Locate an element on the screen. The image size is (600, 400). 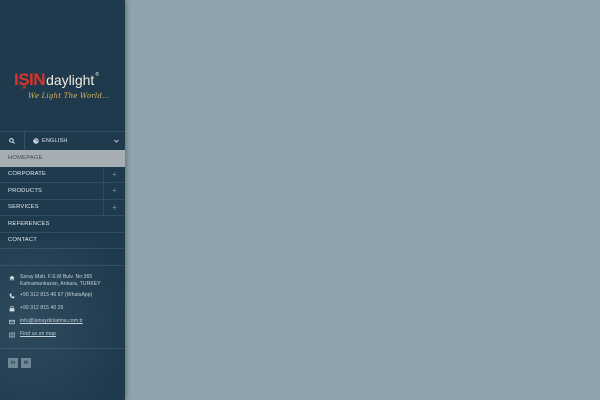
menu-item-contact: CONTACT is located at coordinates (62, 241).